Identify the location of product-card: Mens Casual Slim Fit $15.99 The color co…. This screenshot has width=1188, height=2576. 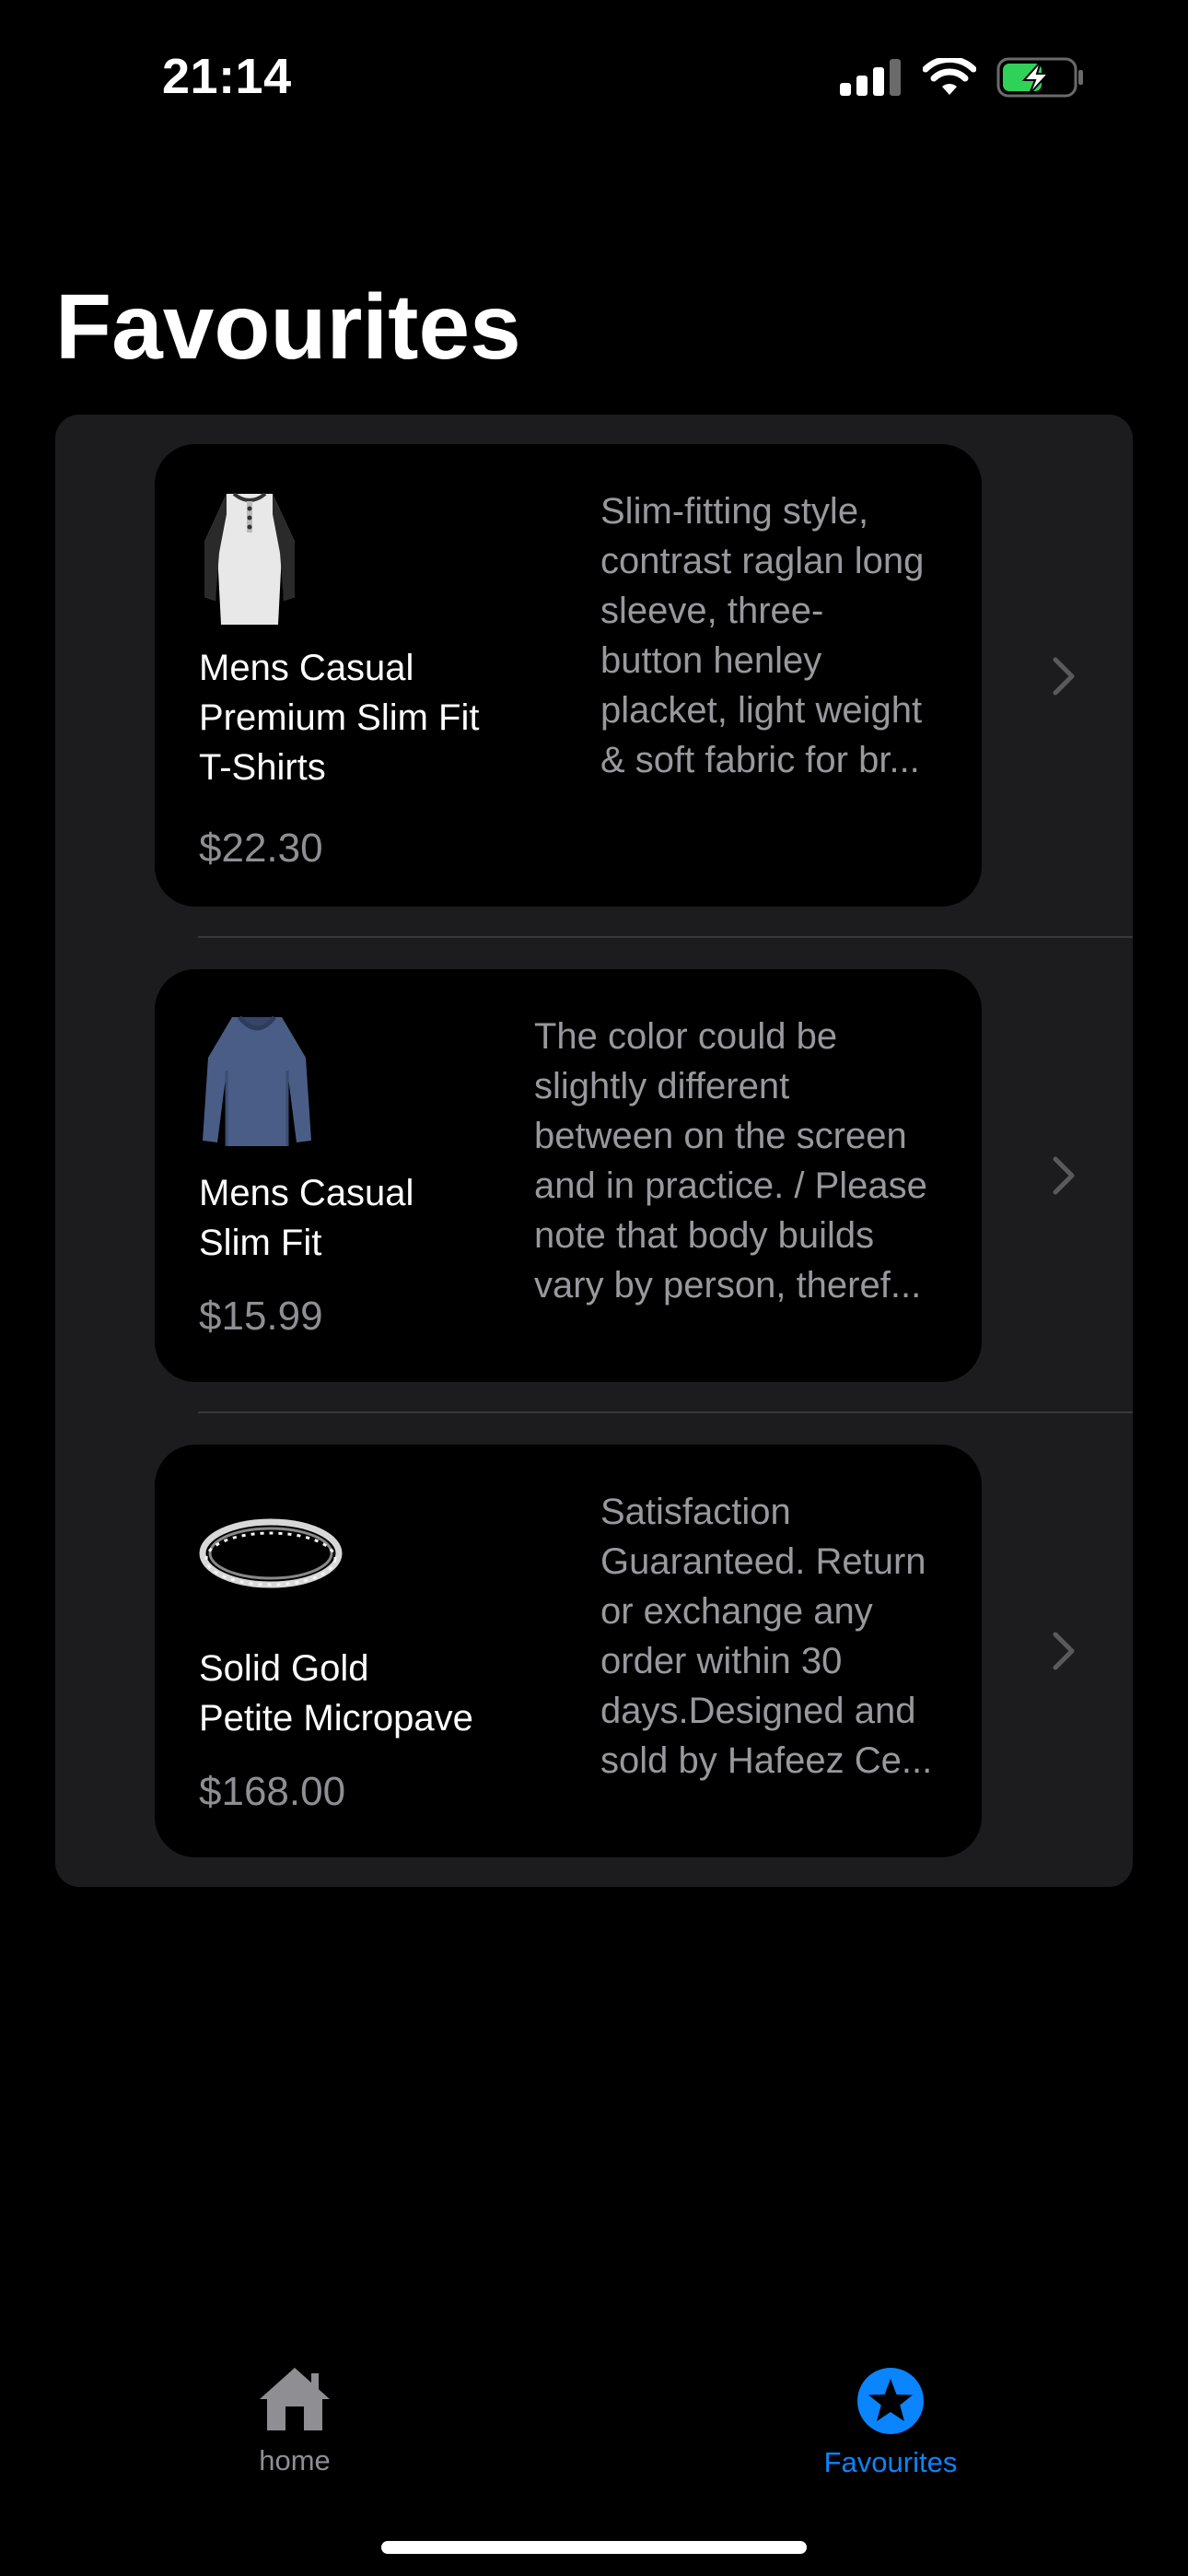
(568, 1175).